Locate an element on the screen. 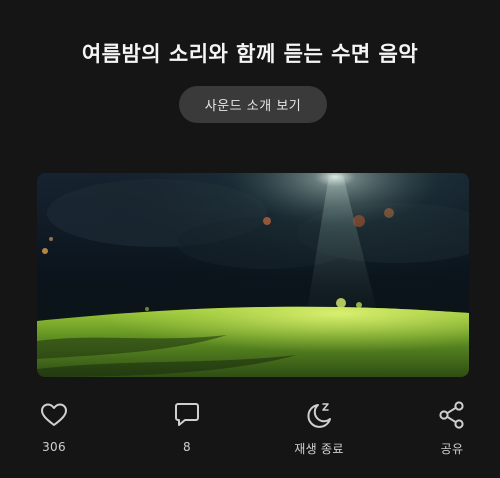  like-button: 306 is located at coordinates (54, 427).